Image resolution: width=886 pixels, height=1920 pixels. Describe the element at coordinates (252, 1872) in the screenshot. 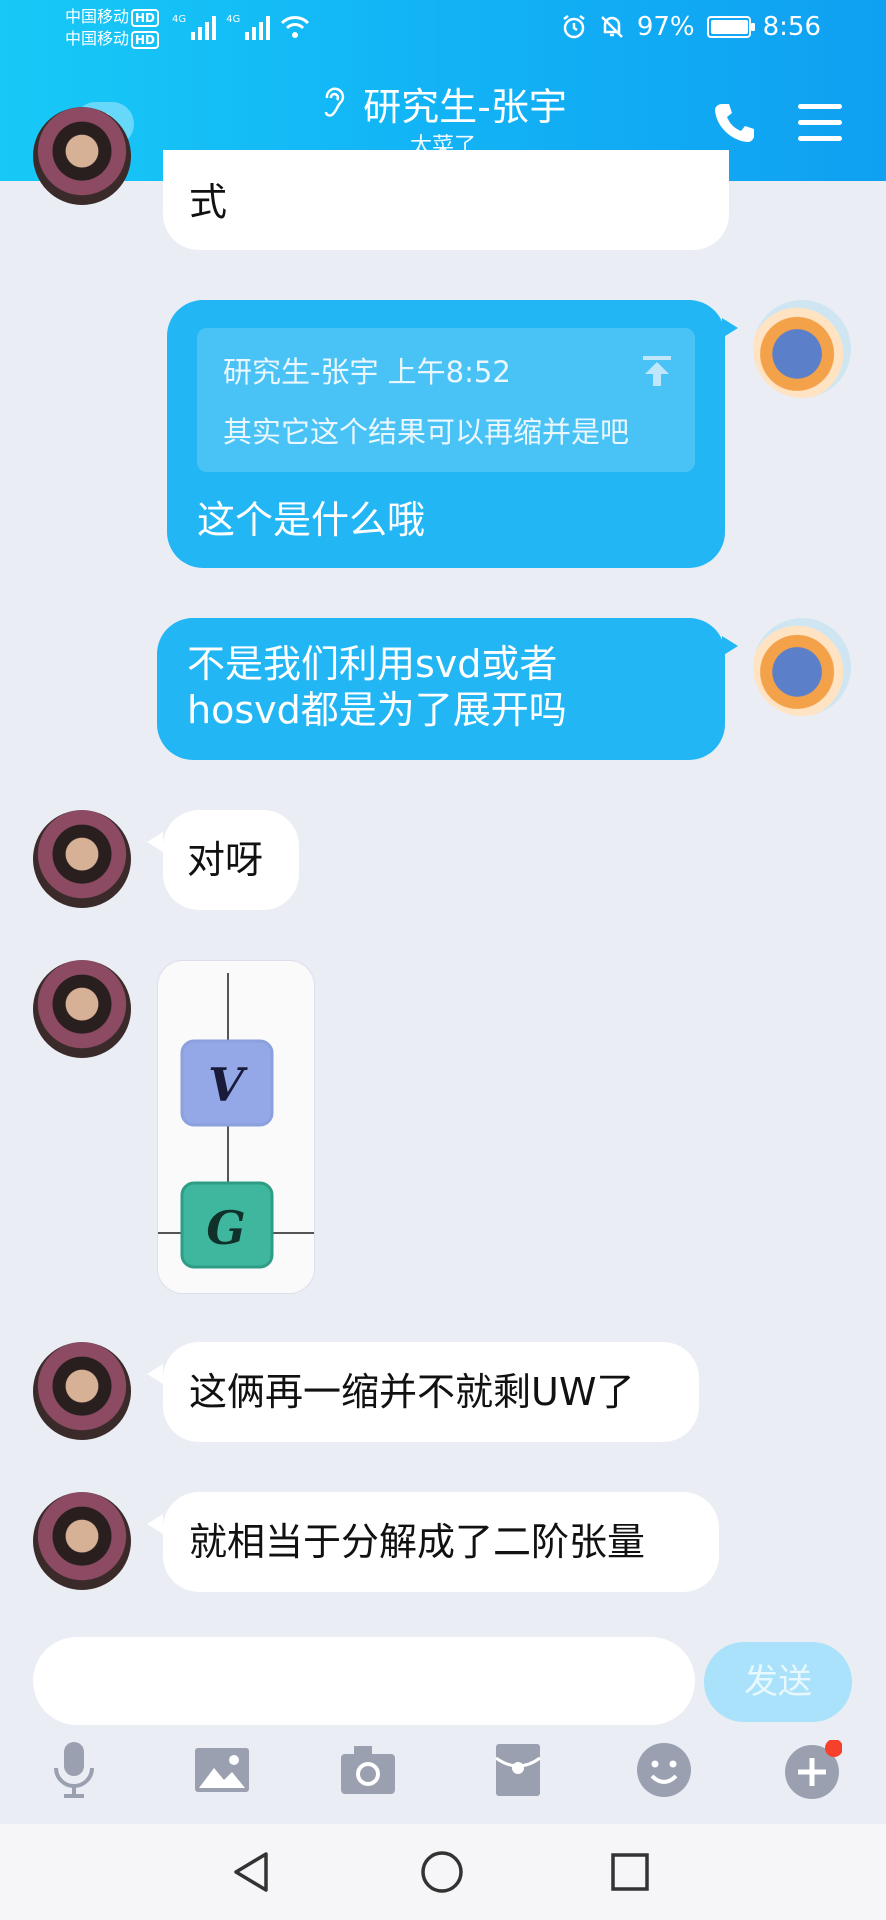

I see `back-triangle-icon` at that location.